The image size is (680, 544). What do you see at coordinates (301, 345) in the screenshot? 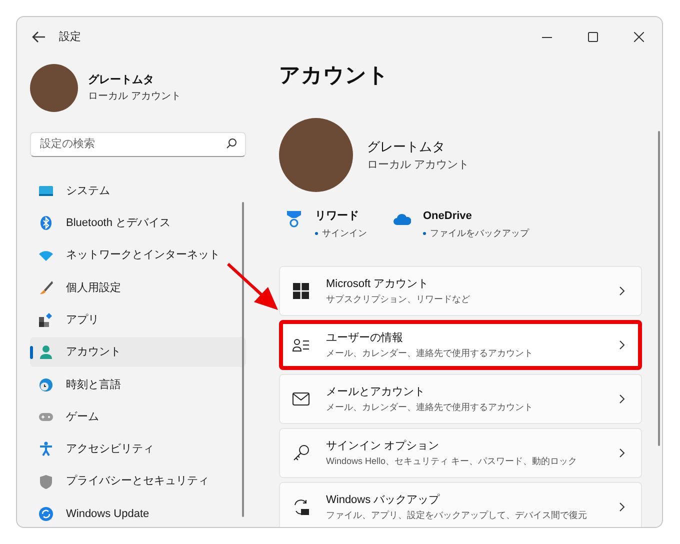
I see `person-list-icon` at bounding box center [301, 345].